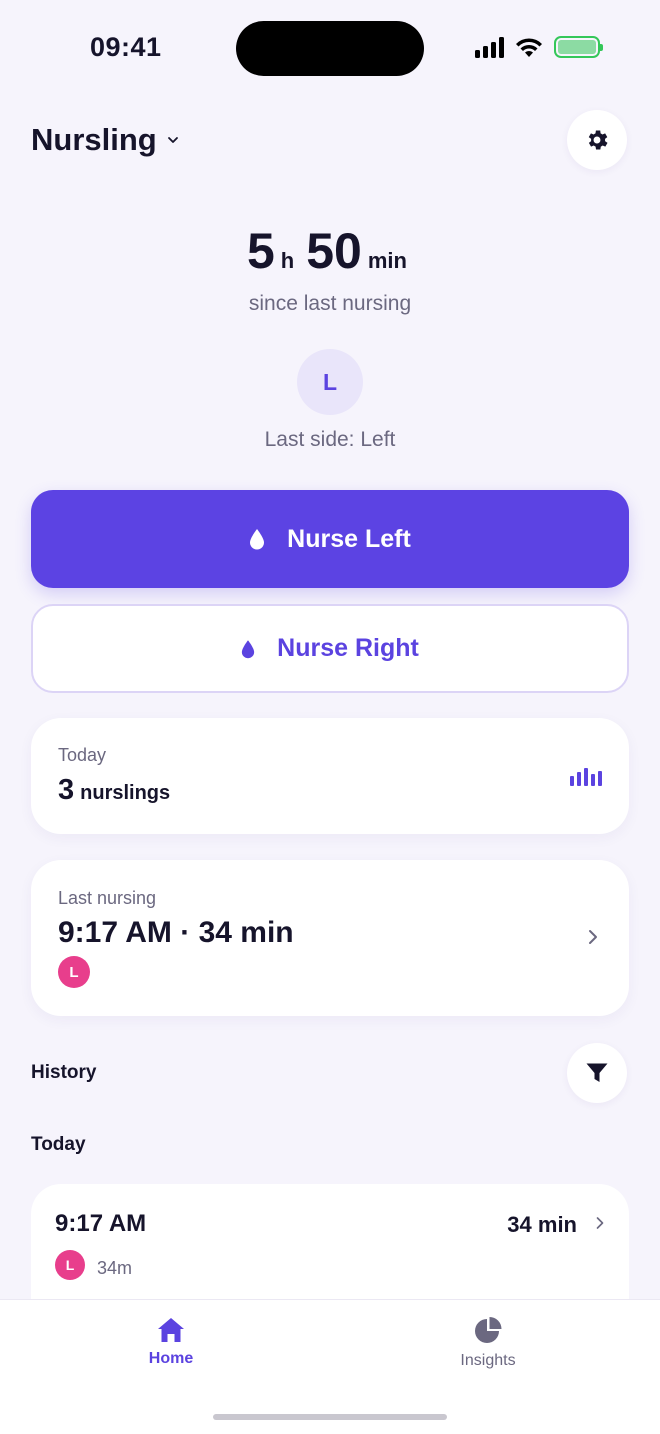 The height and width of the screenshot is (1434, 660). I want to click on nurse-right-label: Nurse Right, so click(348, 648).